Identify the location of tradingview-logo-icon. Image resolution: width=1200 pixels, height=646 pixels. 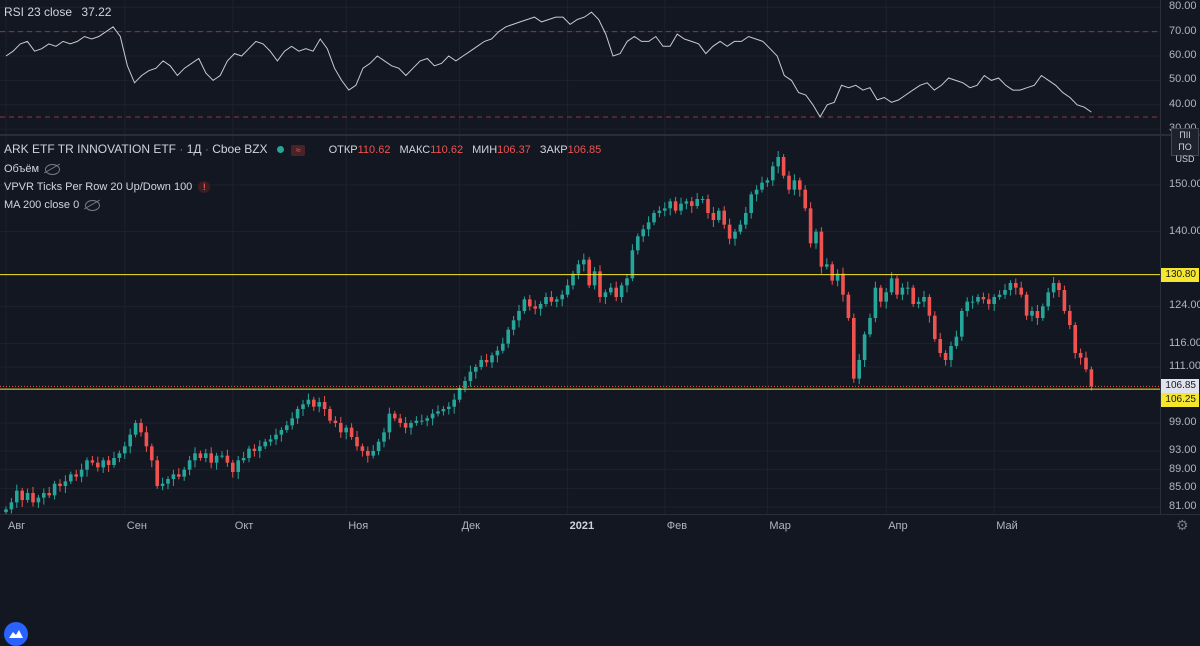
(16, 634).